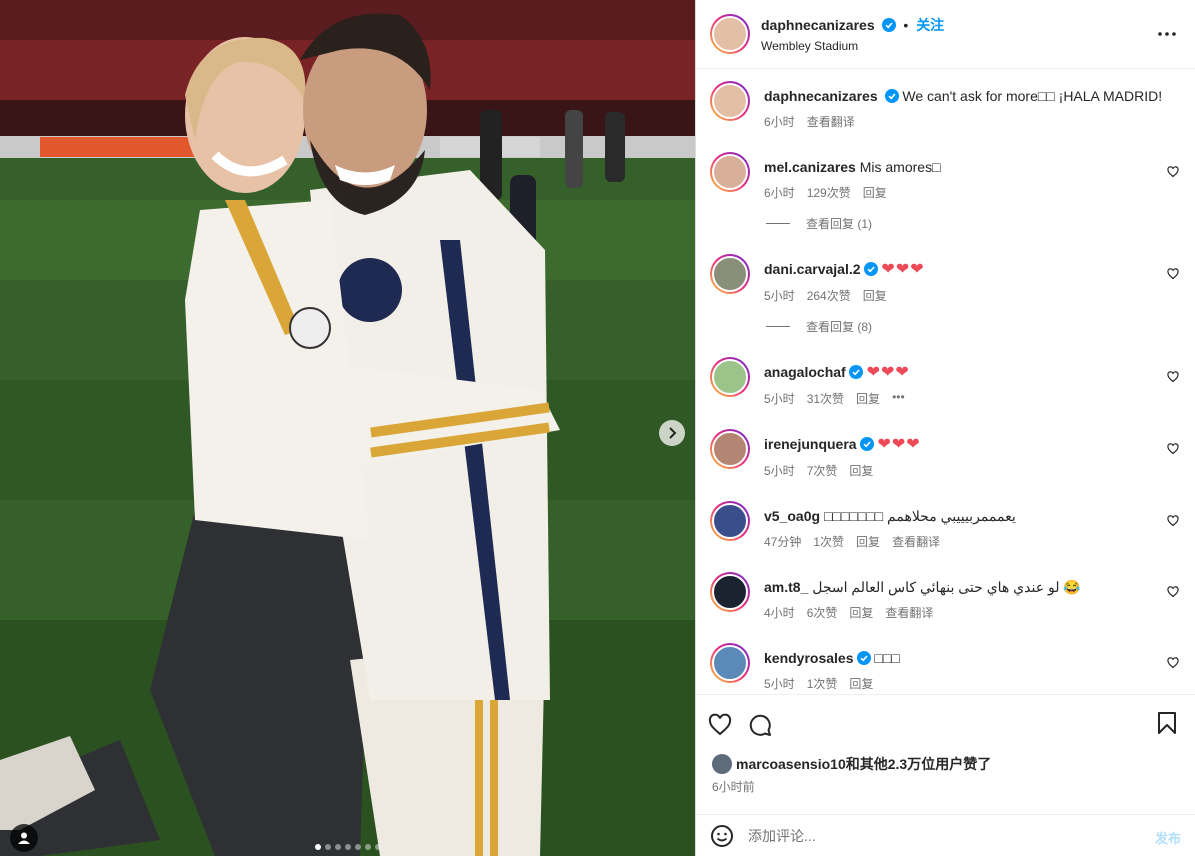 This screenshot has height=856, width=1195. What do you see at coordinates (810, 444) in the screenshot?
I see `commenter-username: irenejunquera` at bounding box center [810, 444].